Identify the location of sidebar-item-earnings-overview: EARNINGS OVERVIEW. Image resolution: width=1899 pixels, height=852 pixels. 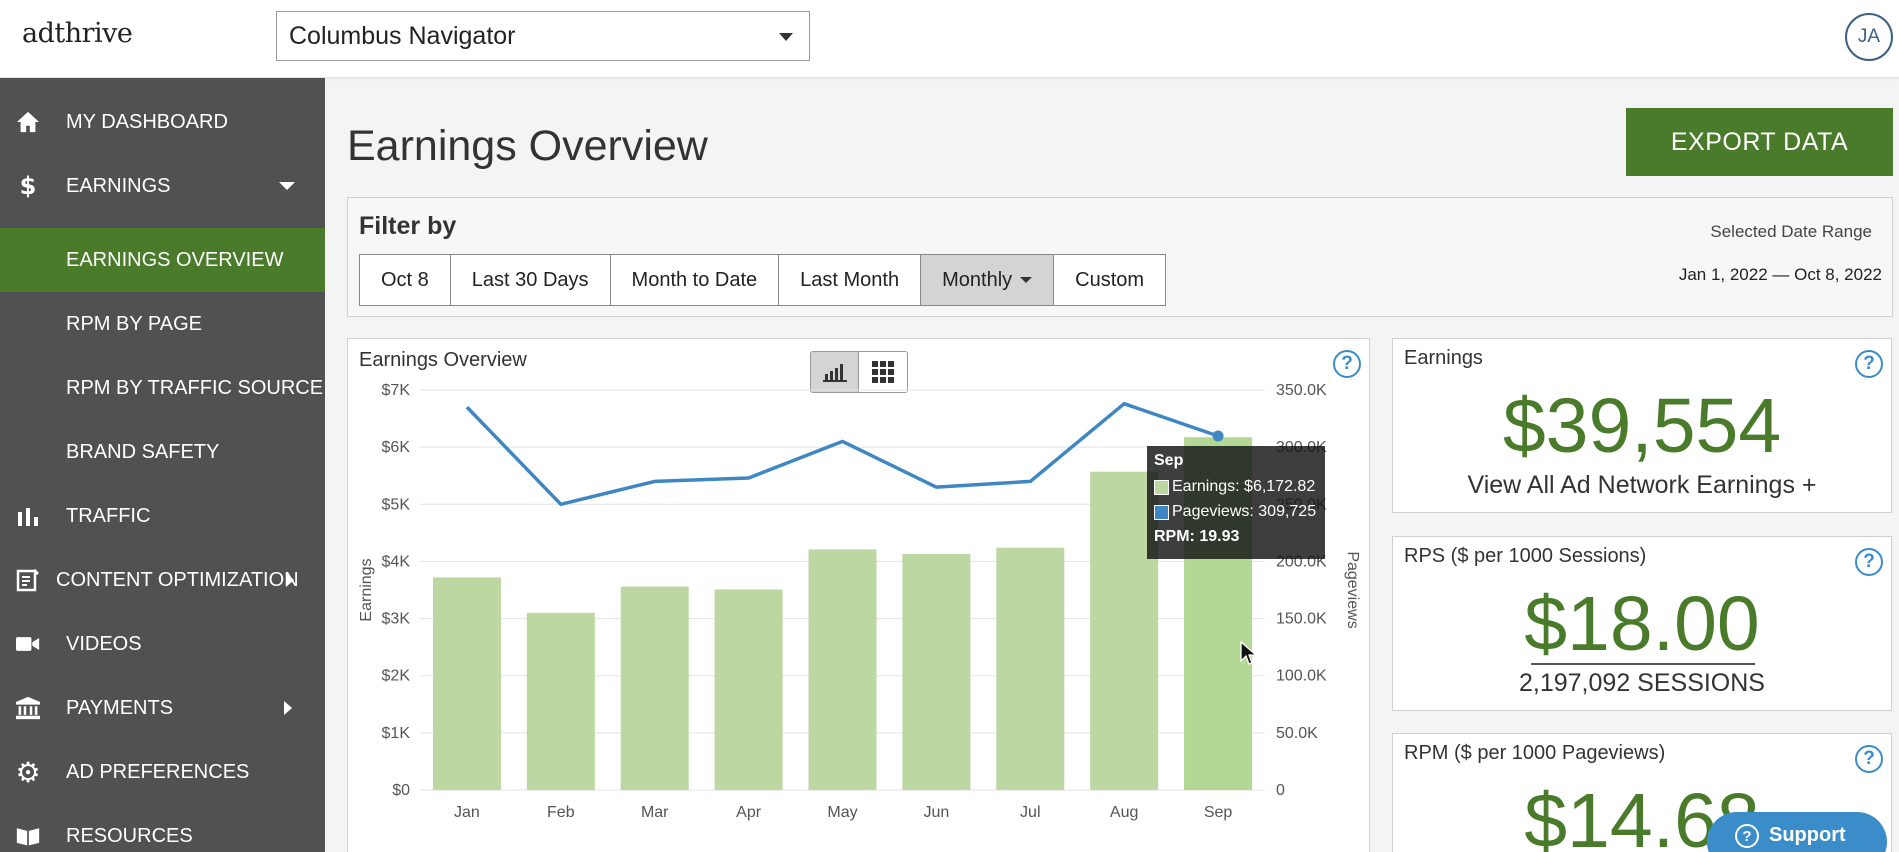
(162, 260).